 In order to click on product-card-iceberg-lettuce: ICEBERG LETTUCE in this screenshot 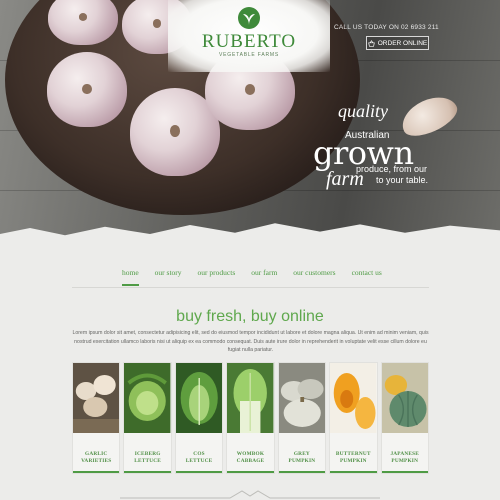, I will do `click(147, 418)`.